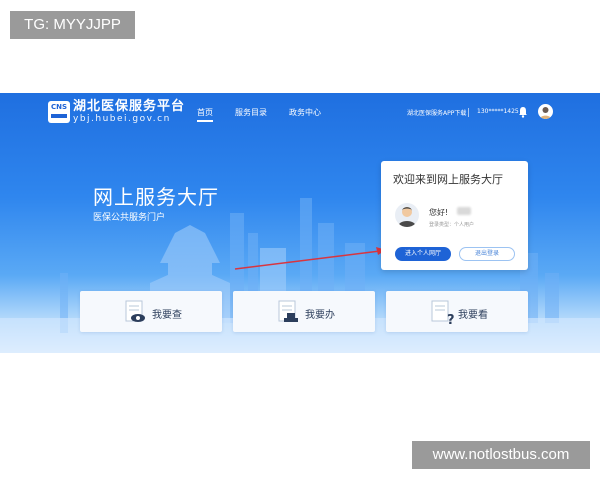 This screenshot has height=480, width=600. What do you see at coordinates (129, 218) in the screenshot?
I see `hero-subtitle: 医保公共服务门户` at bounding box center [129, 218].